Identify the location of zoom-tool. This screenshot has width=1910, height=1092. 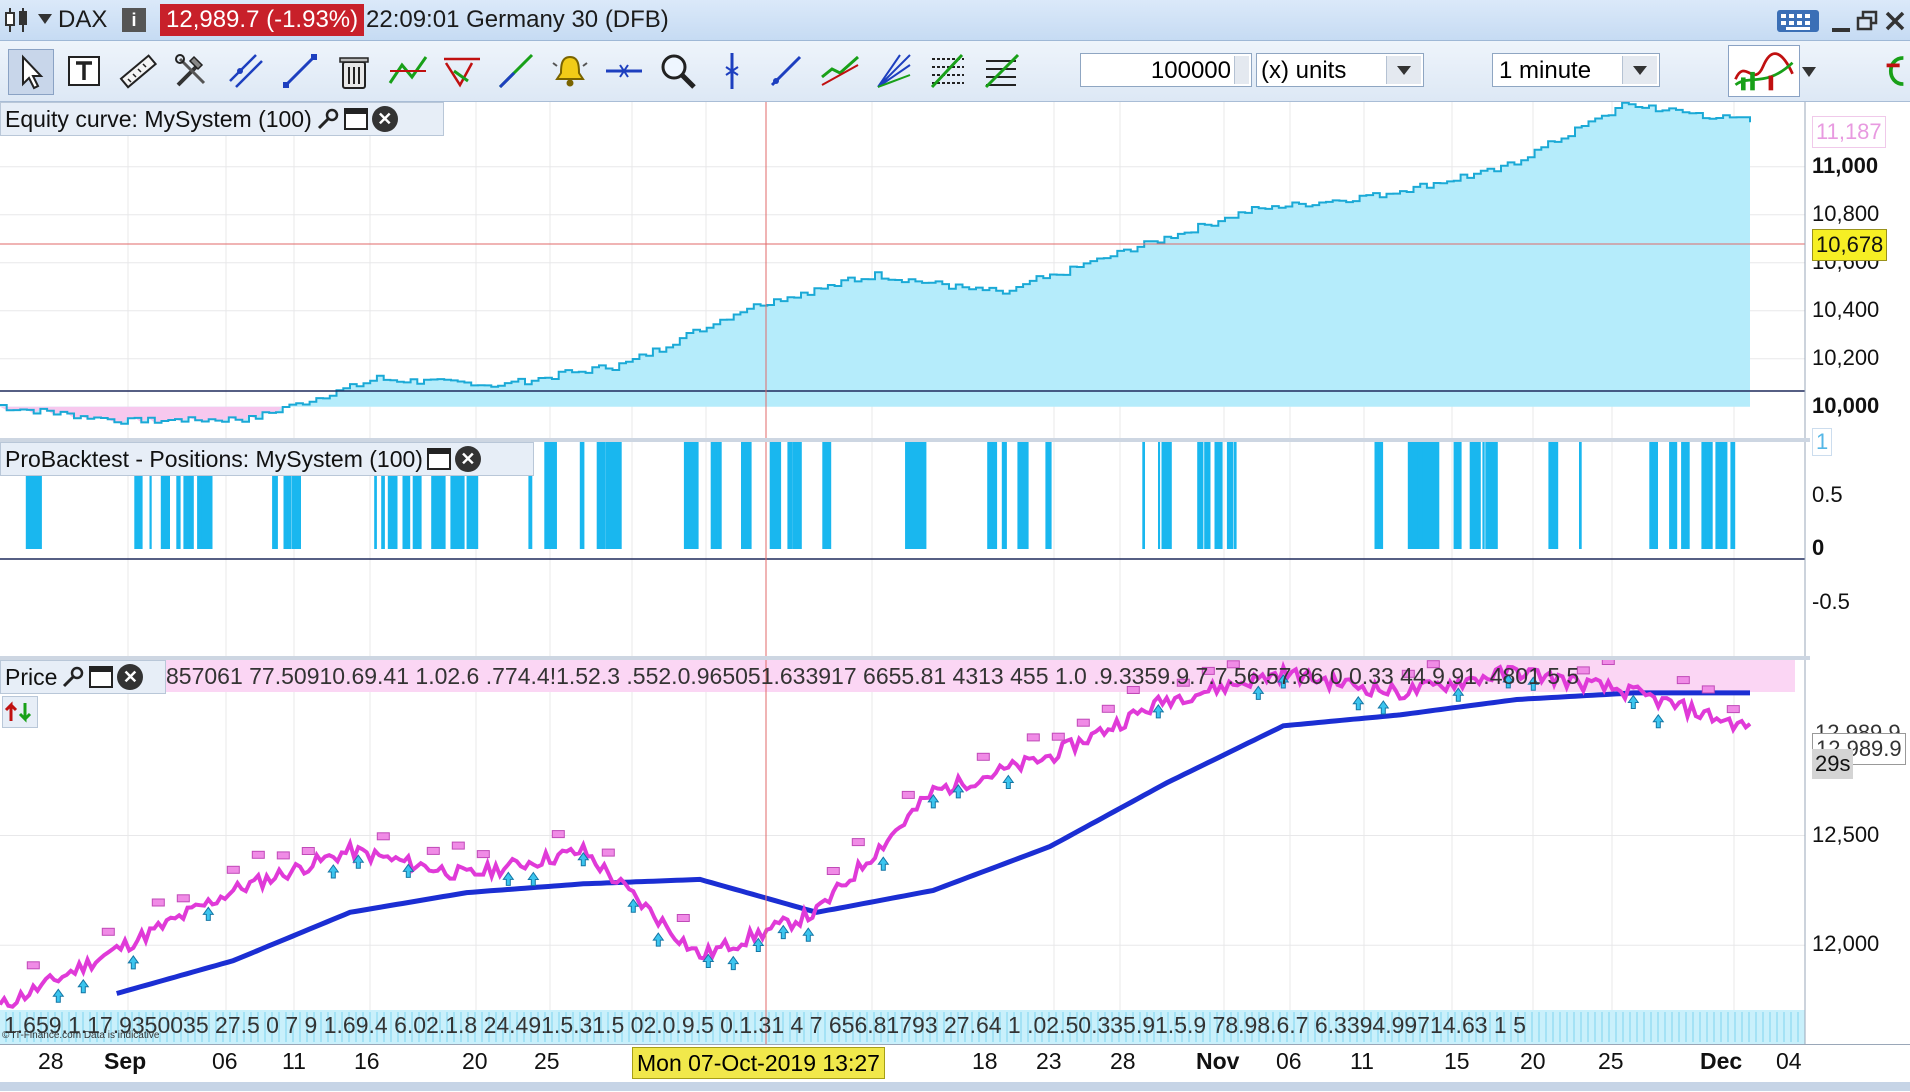
(678, 71).